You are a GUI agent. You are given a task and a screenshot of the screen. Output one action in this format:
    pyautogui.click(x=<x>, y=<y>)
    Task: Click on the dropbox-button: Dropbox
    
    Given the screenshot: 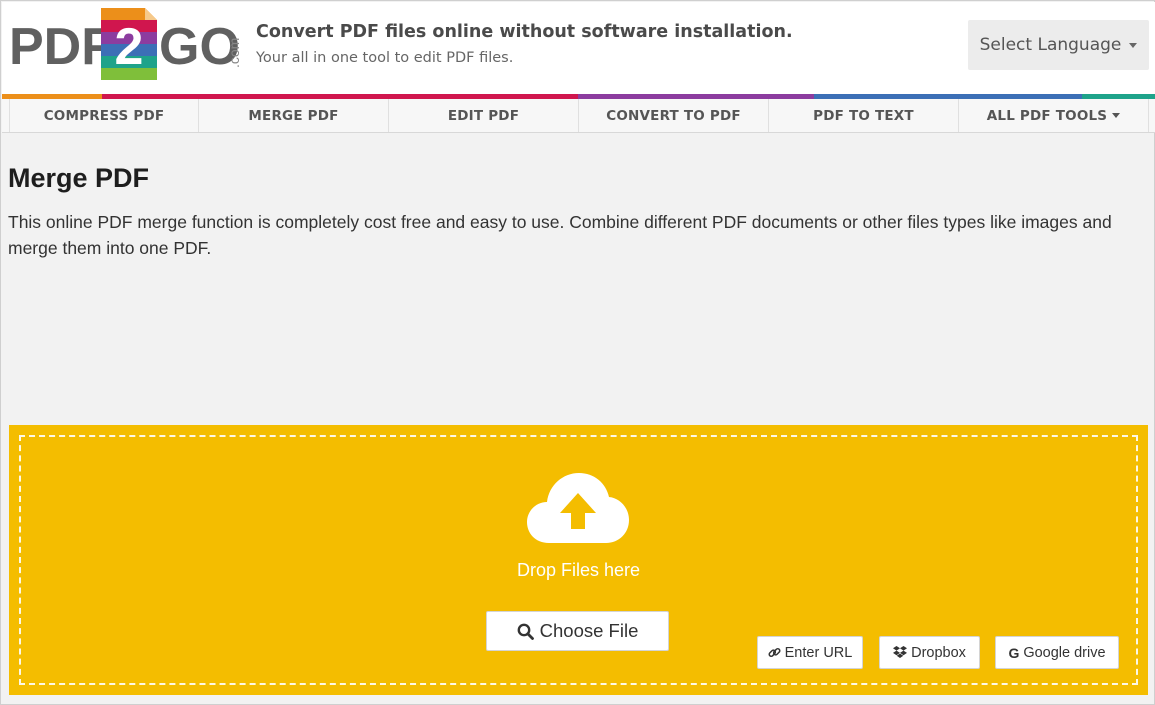 What is the action you would take?
    pyautogui.click(x=929, y=652)
    